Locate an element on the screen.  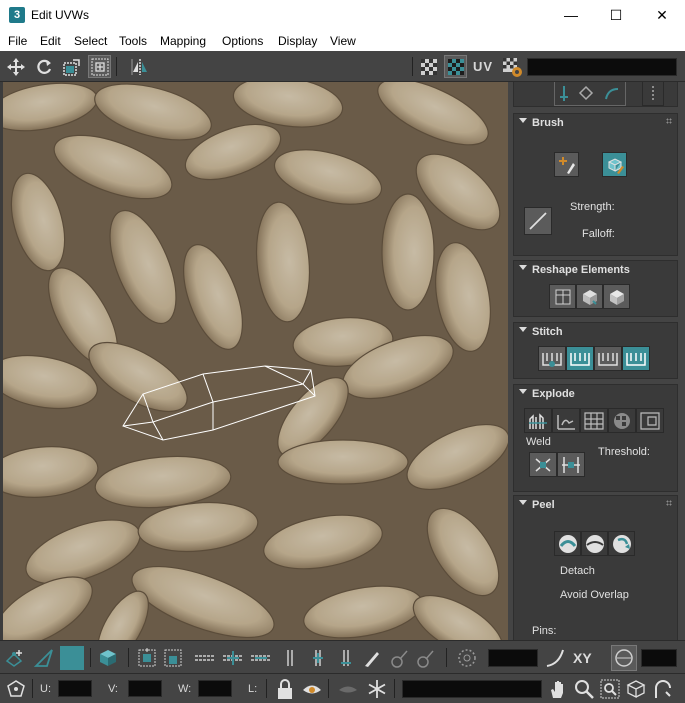
stitch-average-icon is located at coordinates (608, 358).